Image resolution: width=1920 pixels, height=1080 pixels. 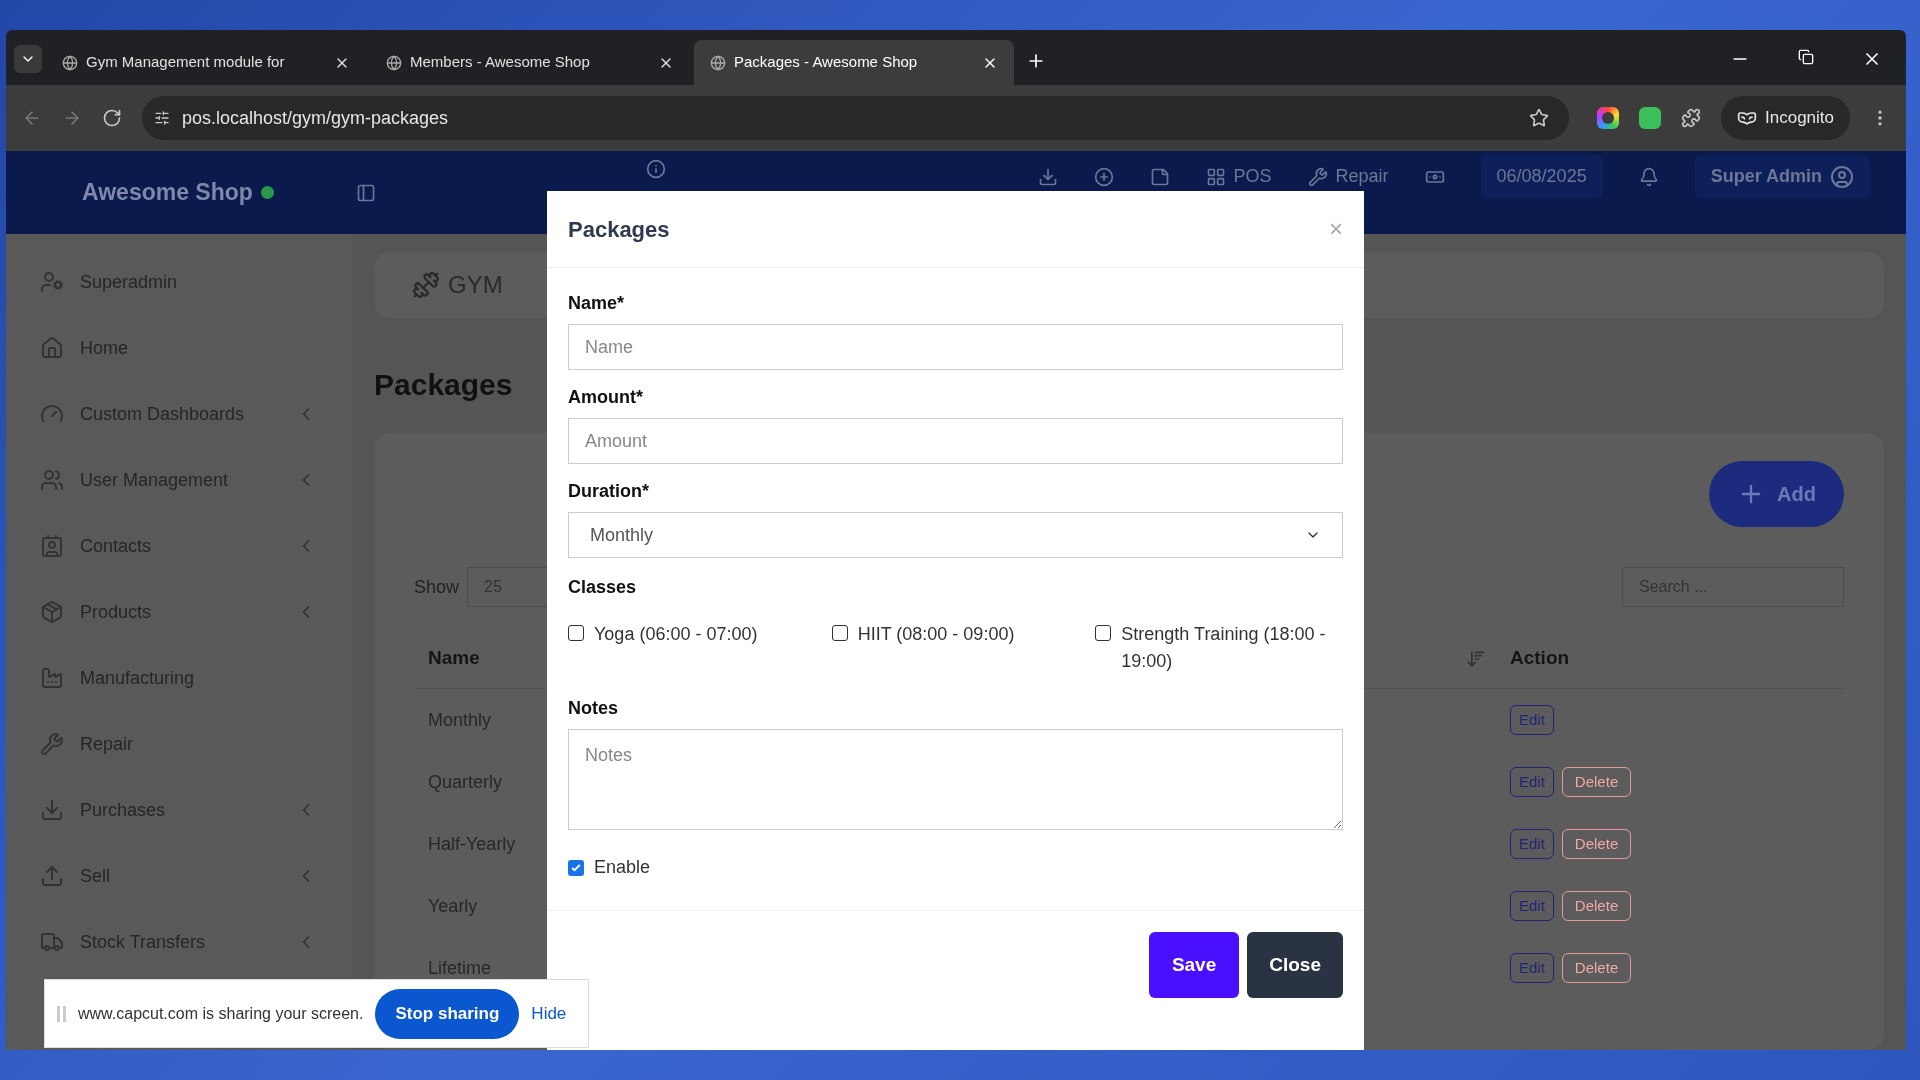 I want to click on factory-icon, so click(x=52, y=678).